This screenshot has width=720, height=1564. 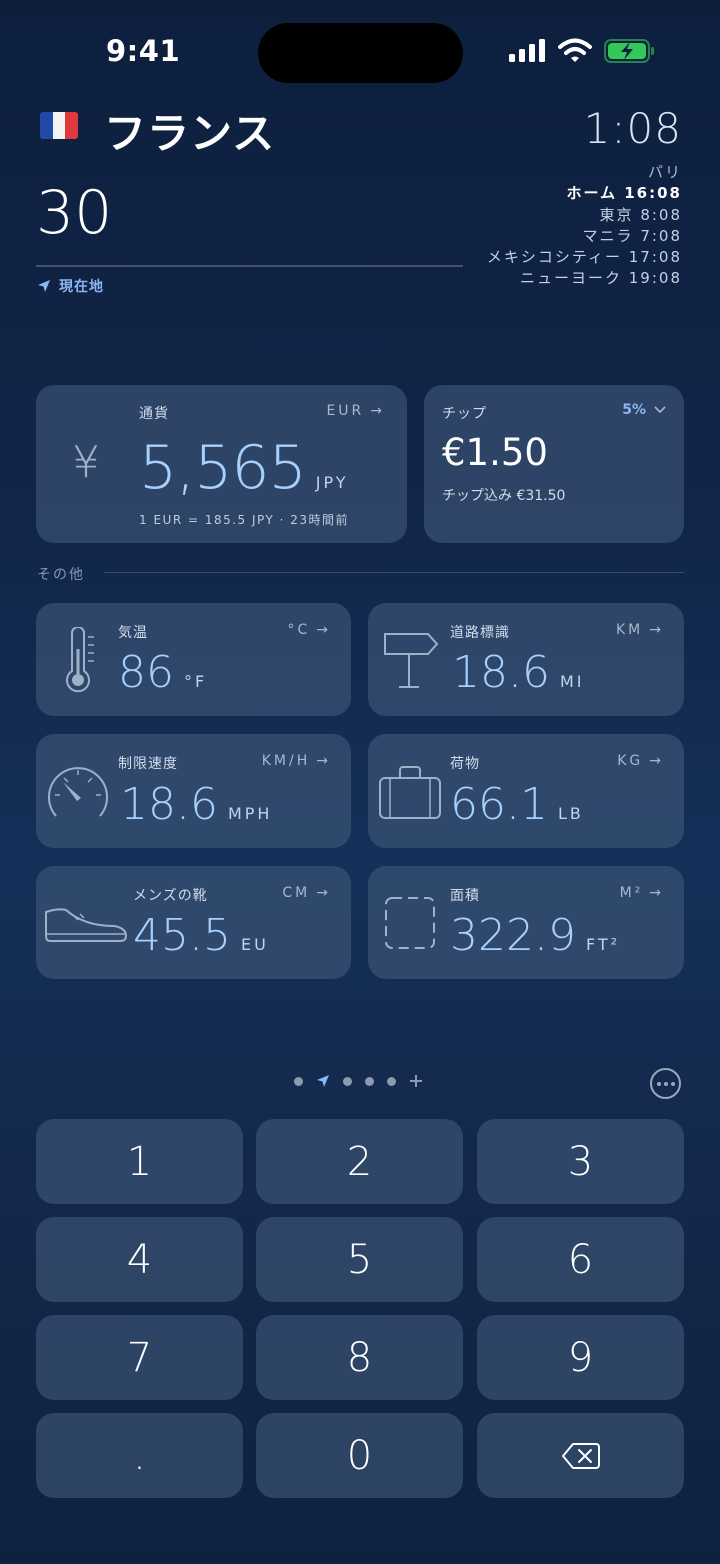 I want to click on mens-shoes-card: メンズの靴 CM → 45.5 EU, so click(x=193, y=922).